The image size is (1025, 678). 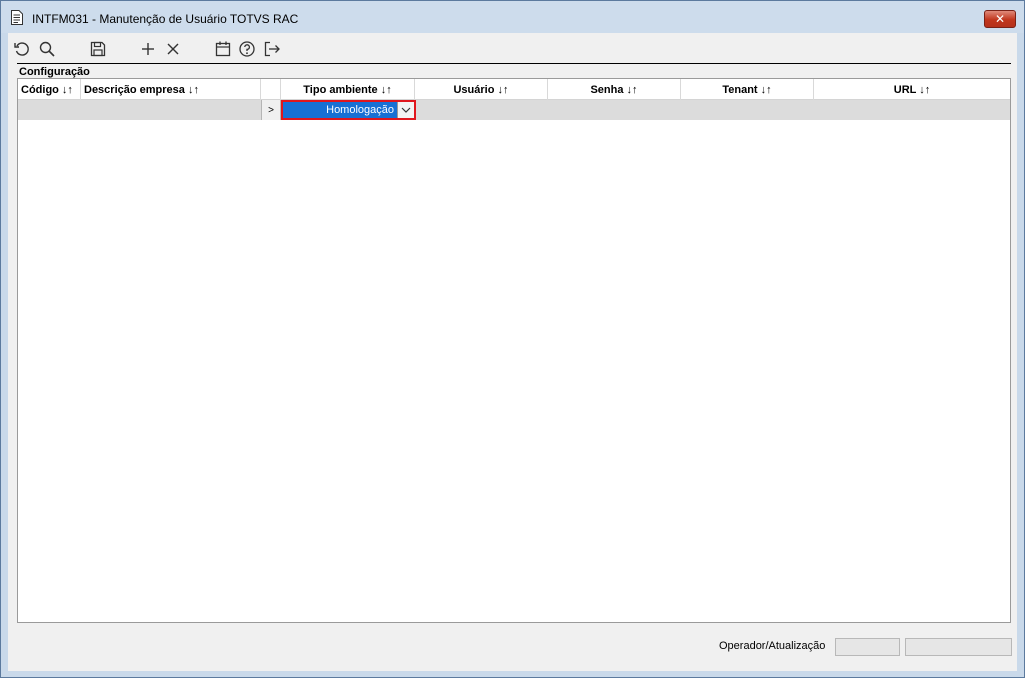 I want to click on toolbar, so click(x=512, y=49).